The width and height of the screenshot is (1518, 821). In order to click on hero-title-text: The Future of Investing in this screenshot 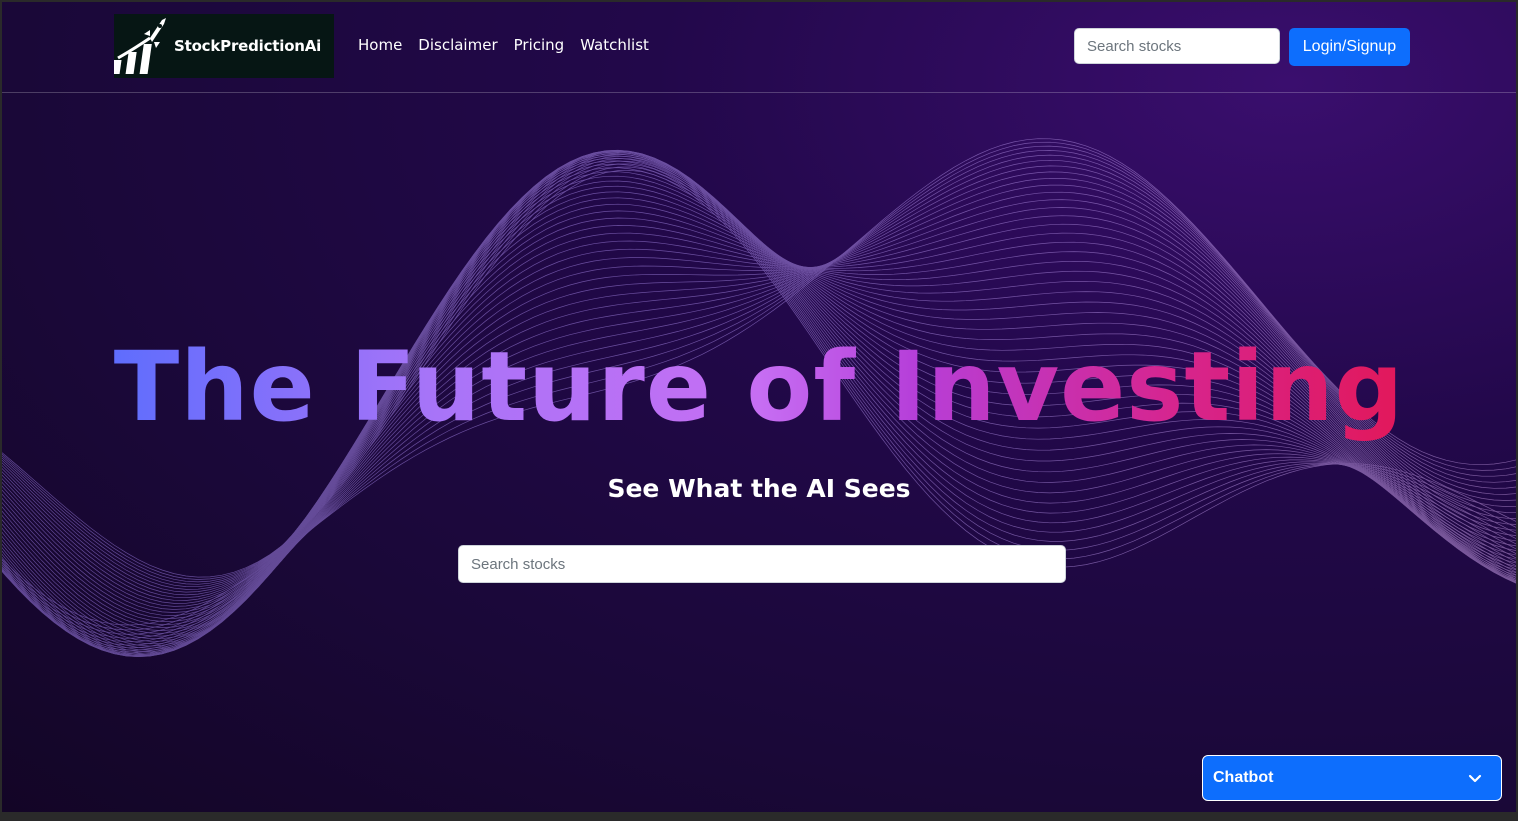, I will do `click(759, 387)`.